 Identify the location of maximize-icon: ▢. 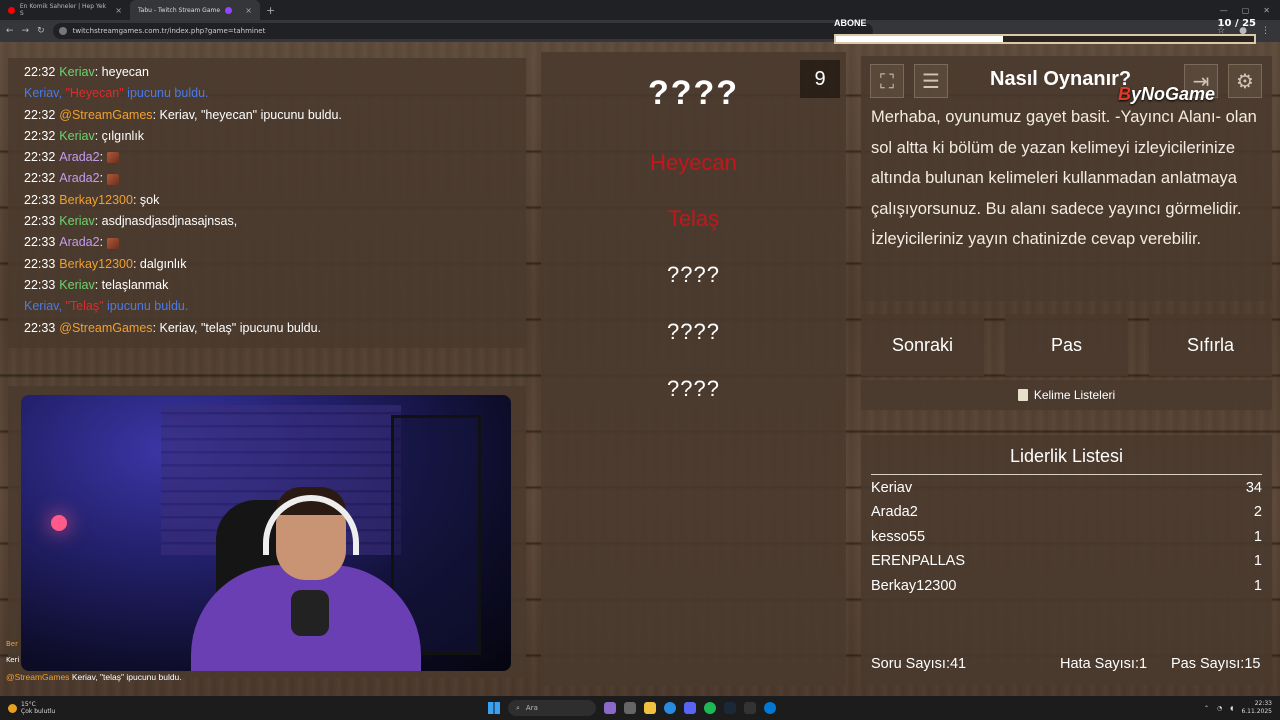
(1246, 10).